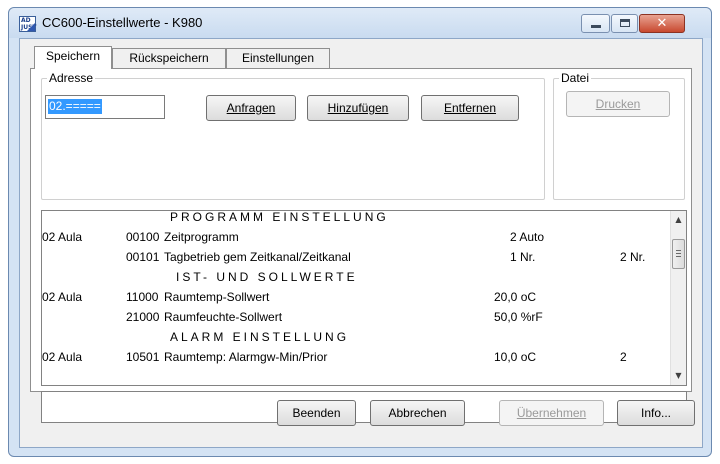 This screenshot has height=464, width=720. What do you see at coordinates (75, 106) in the screenshot?
I see `address-input-value: 02.=====` at bounding box center [75, 106].